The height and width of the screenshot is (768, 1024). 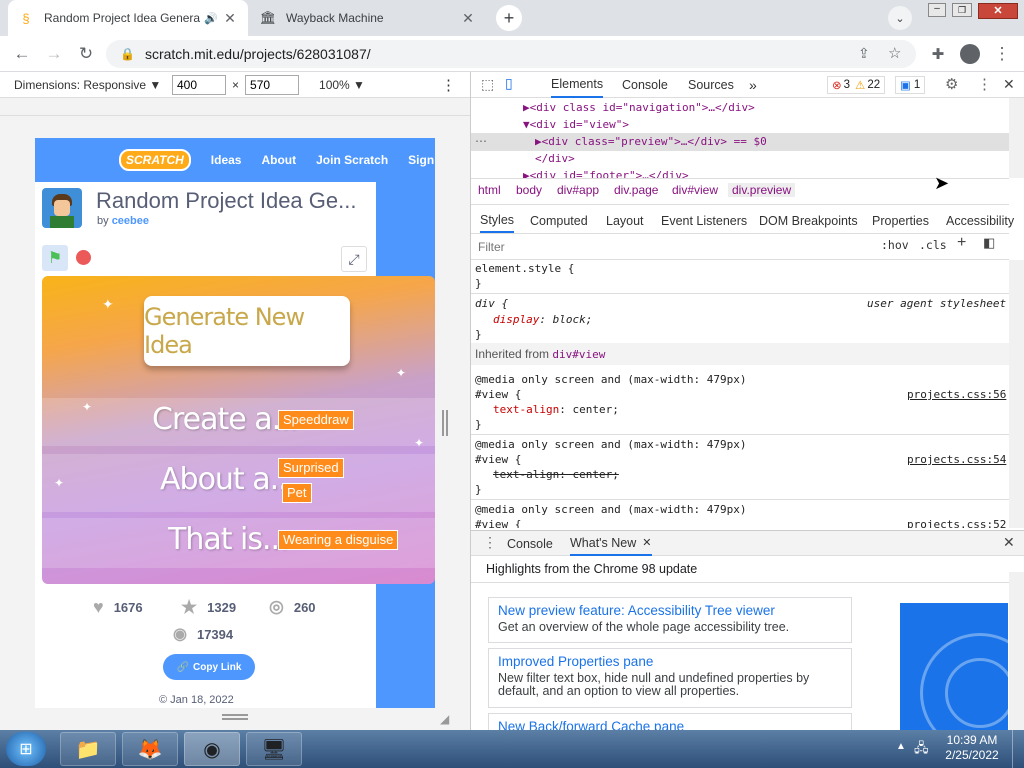 I want to click on dom-line: ▼<div id="view">, so click(x=576, y=124).